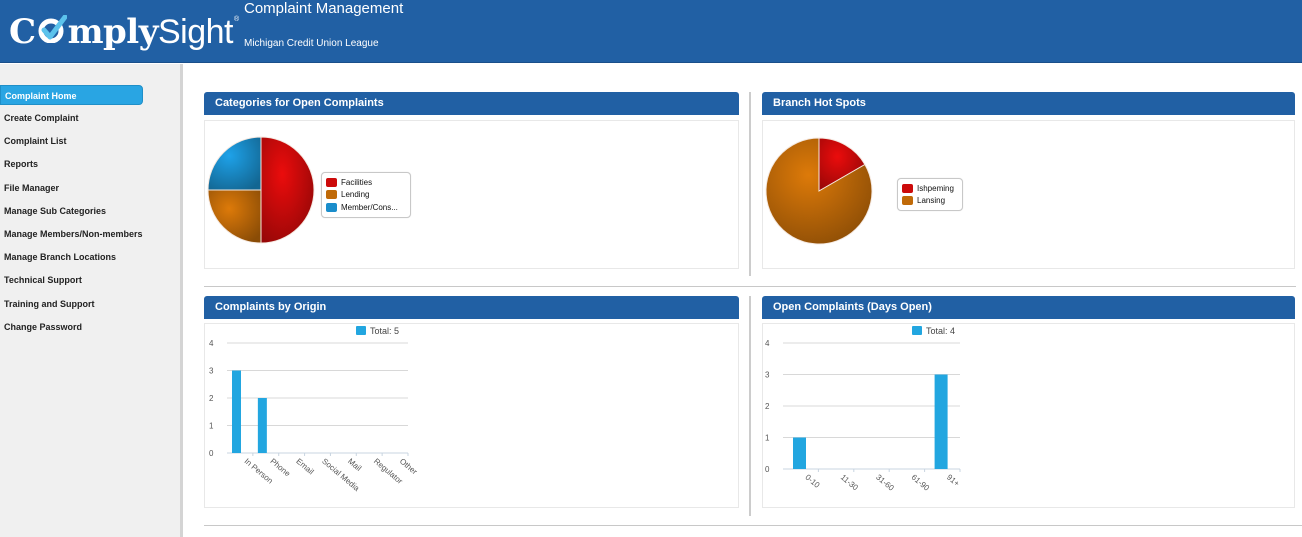  What do you see at coordinates (863, 409) in the screenshot?
I see `days-bar-chart: Total: 4 0 1 2 3 4 0-10 11-30 31-60 61-90 91+` at bounding box center [863, 409].